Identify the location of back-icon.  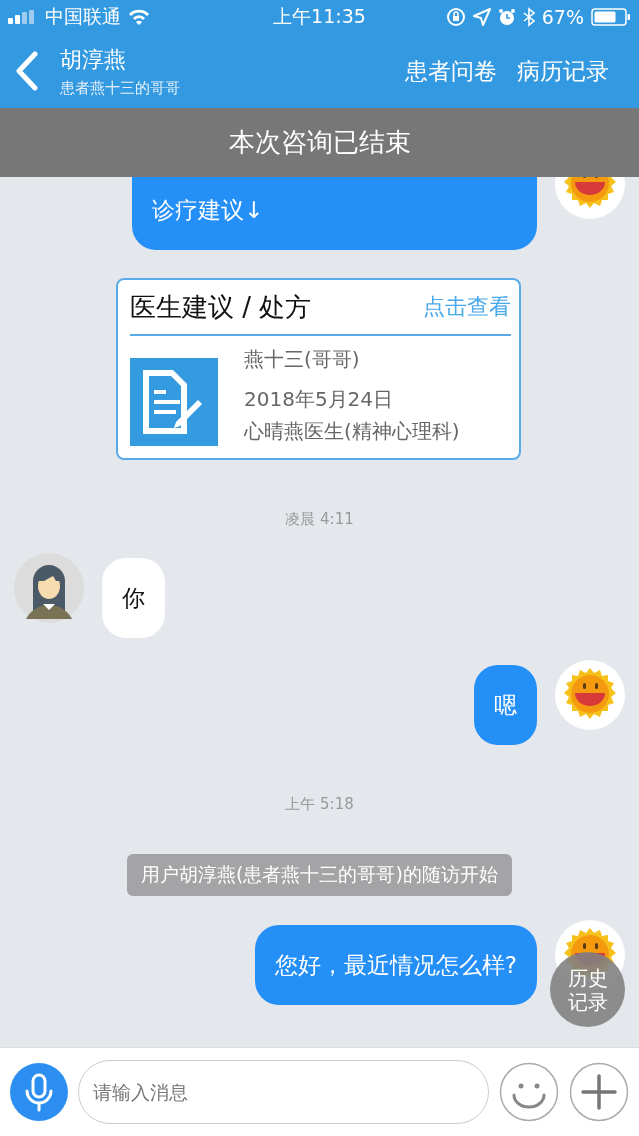
(27, 71).